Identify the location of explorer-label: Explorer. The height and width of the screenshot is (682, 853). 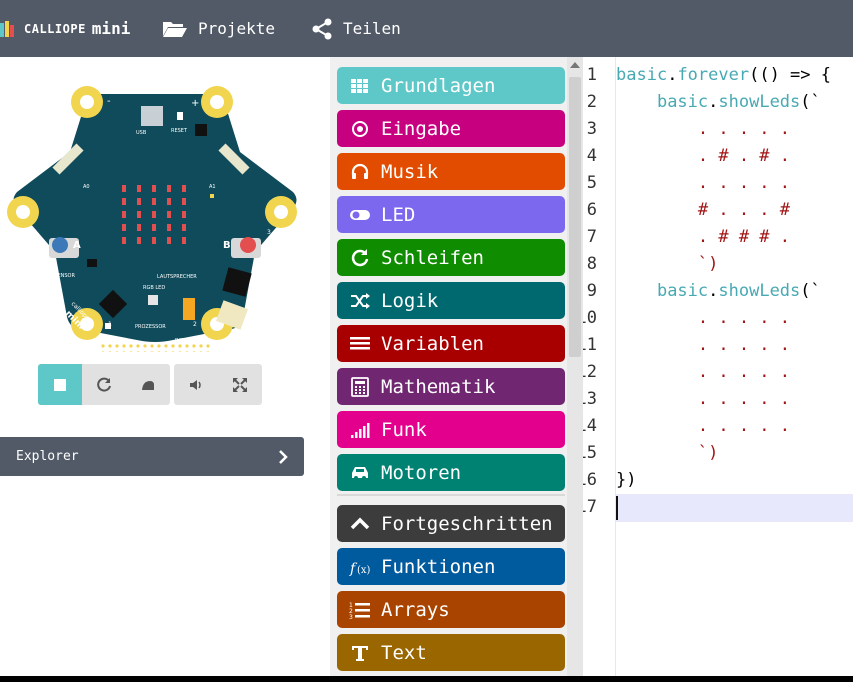
(47, 456).